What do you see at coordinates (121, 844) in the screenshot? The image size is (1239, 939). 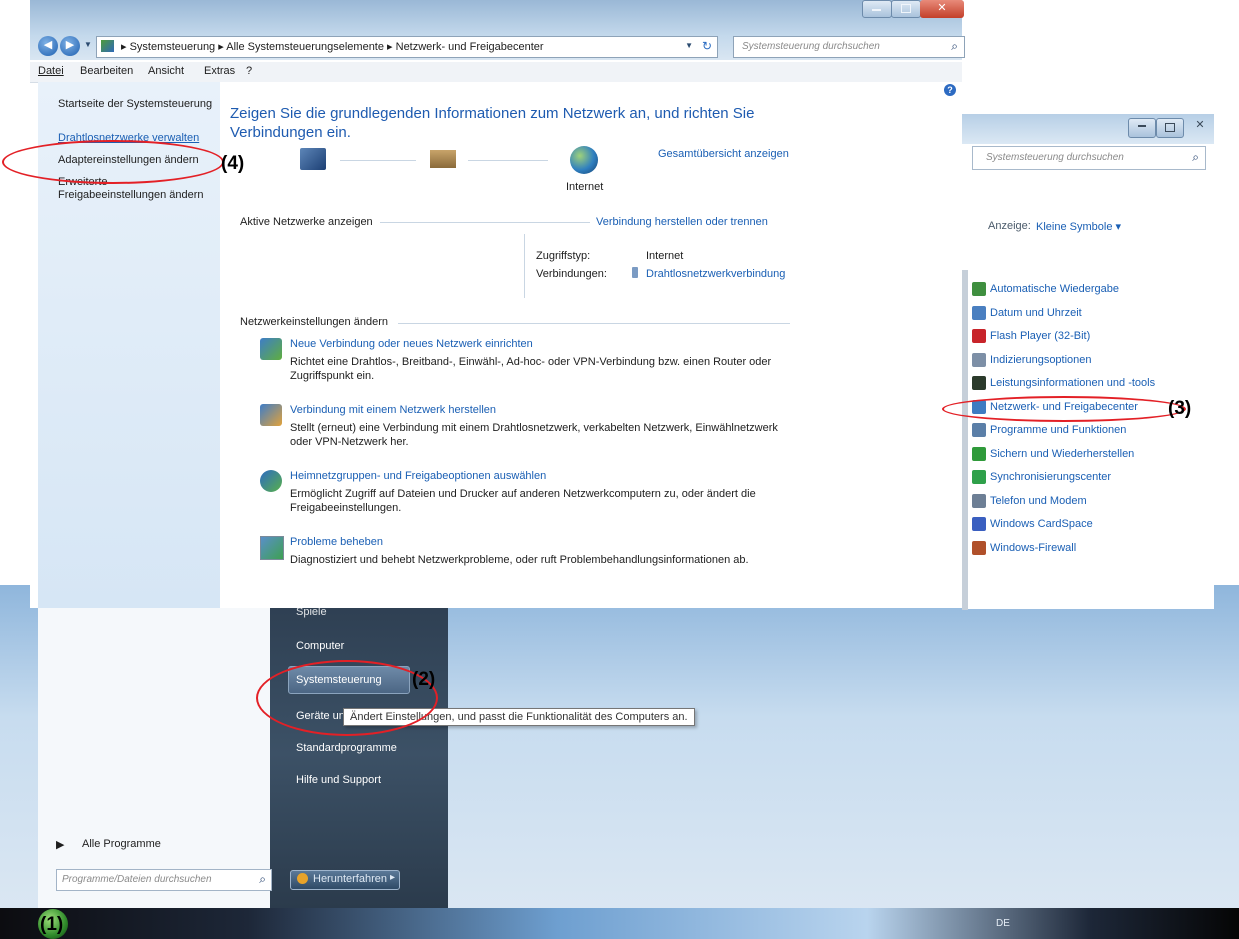 I see `all-programs-link: Alle Programme` at bounding box center [121, 844].